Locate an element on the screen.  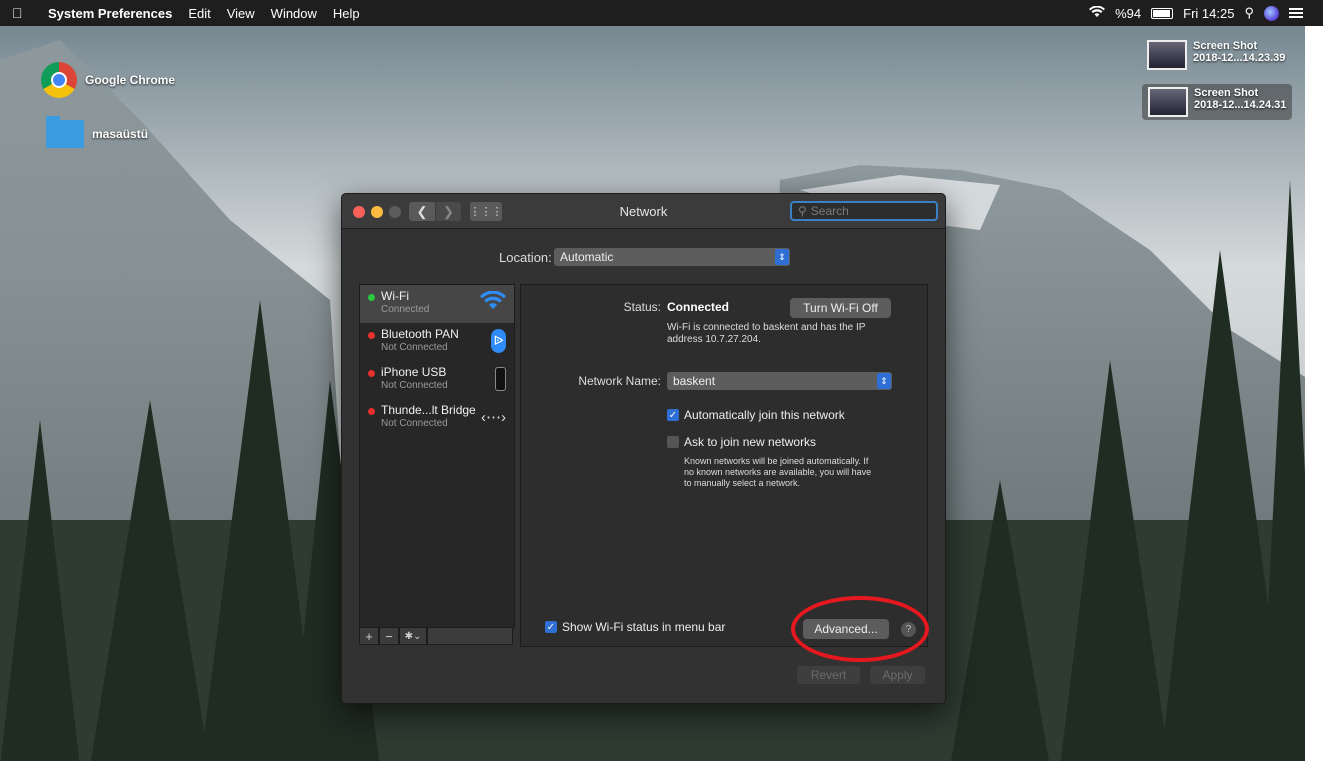
search-icon: ⚲ is located at coordinates (802, 211).